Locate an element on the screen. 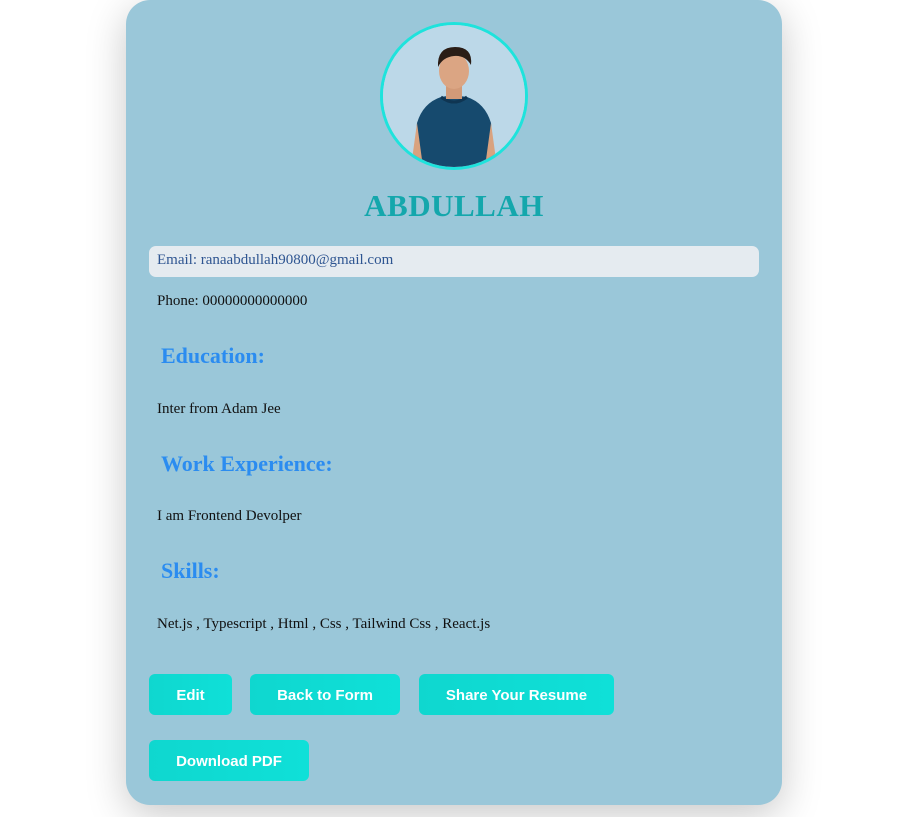  profile-name: ABDULLAH is located at coordinates (454, 205).